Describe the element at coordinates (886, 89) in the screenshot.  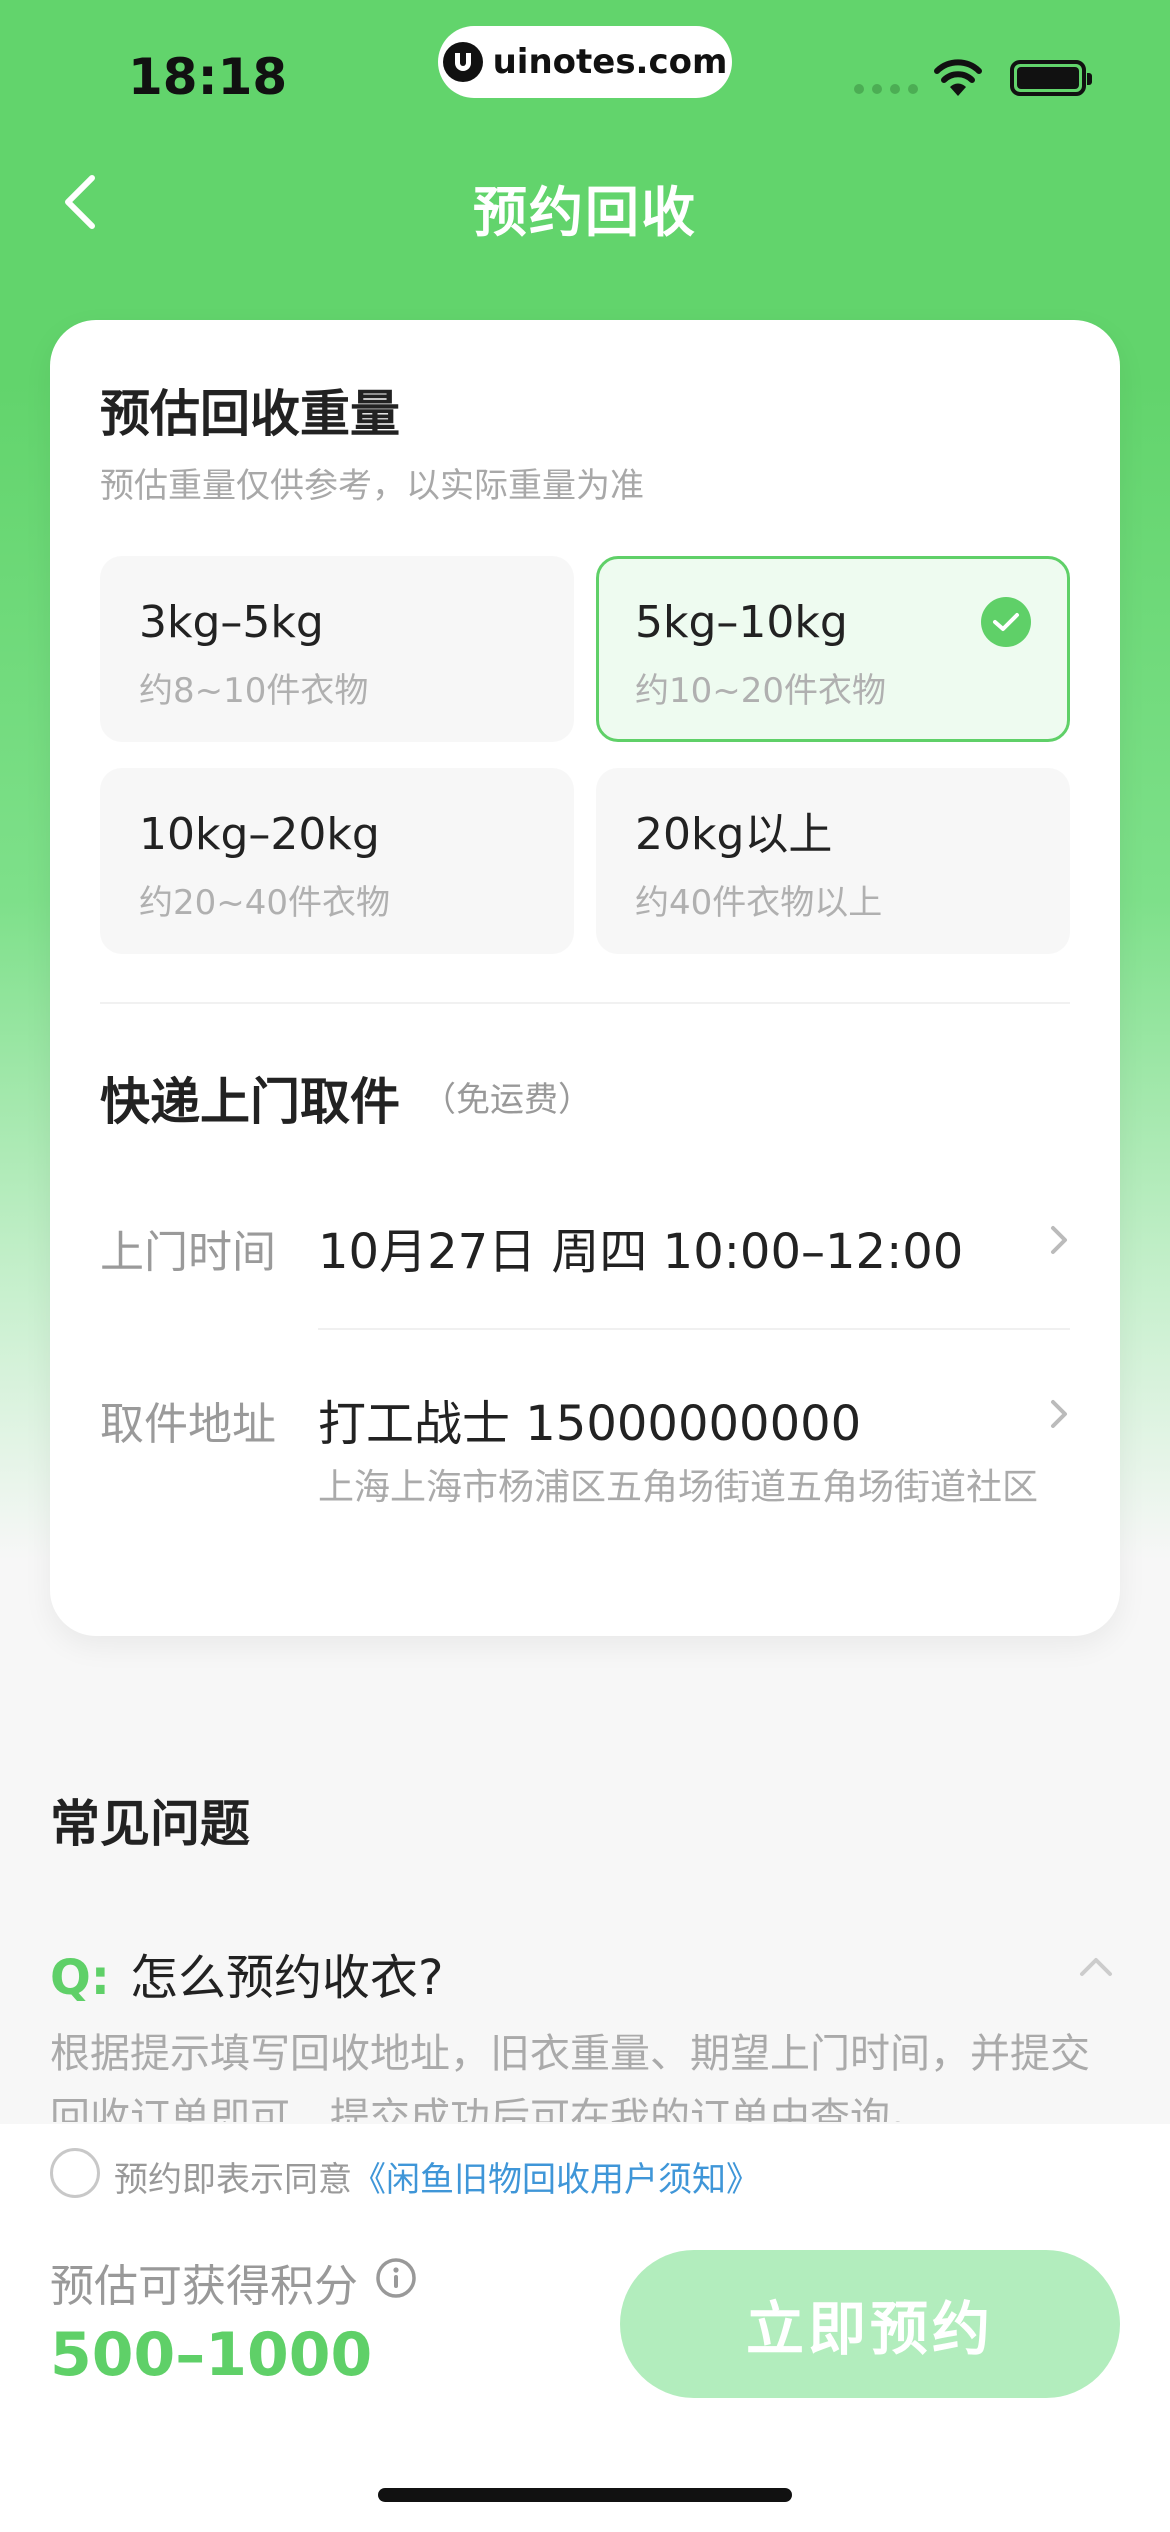
I see `cellular-signal-icon` at that location.